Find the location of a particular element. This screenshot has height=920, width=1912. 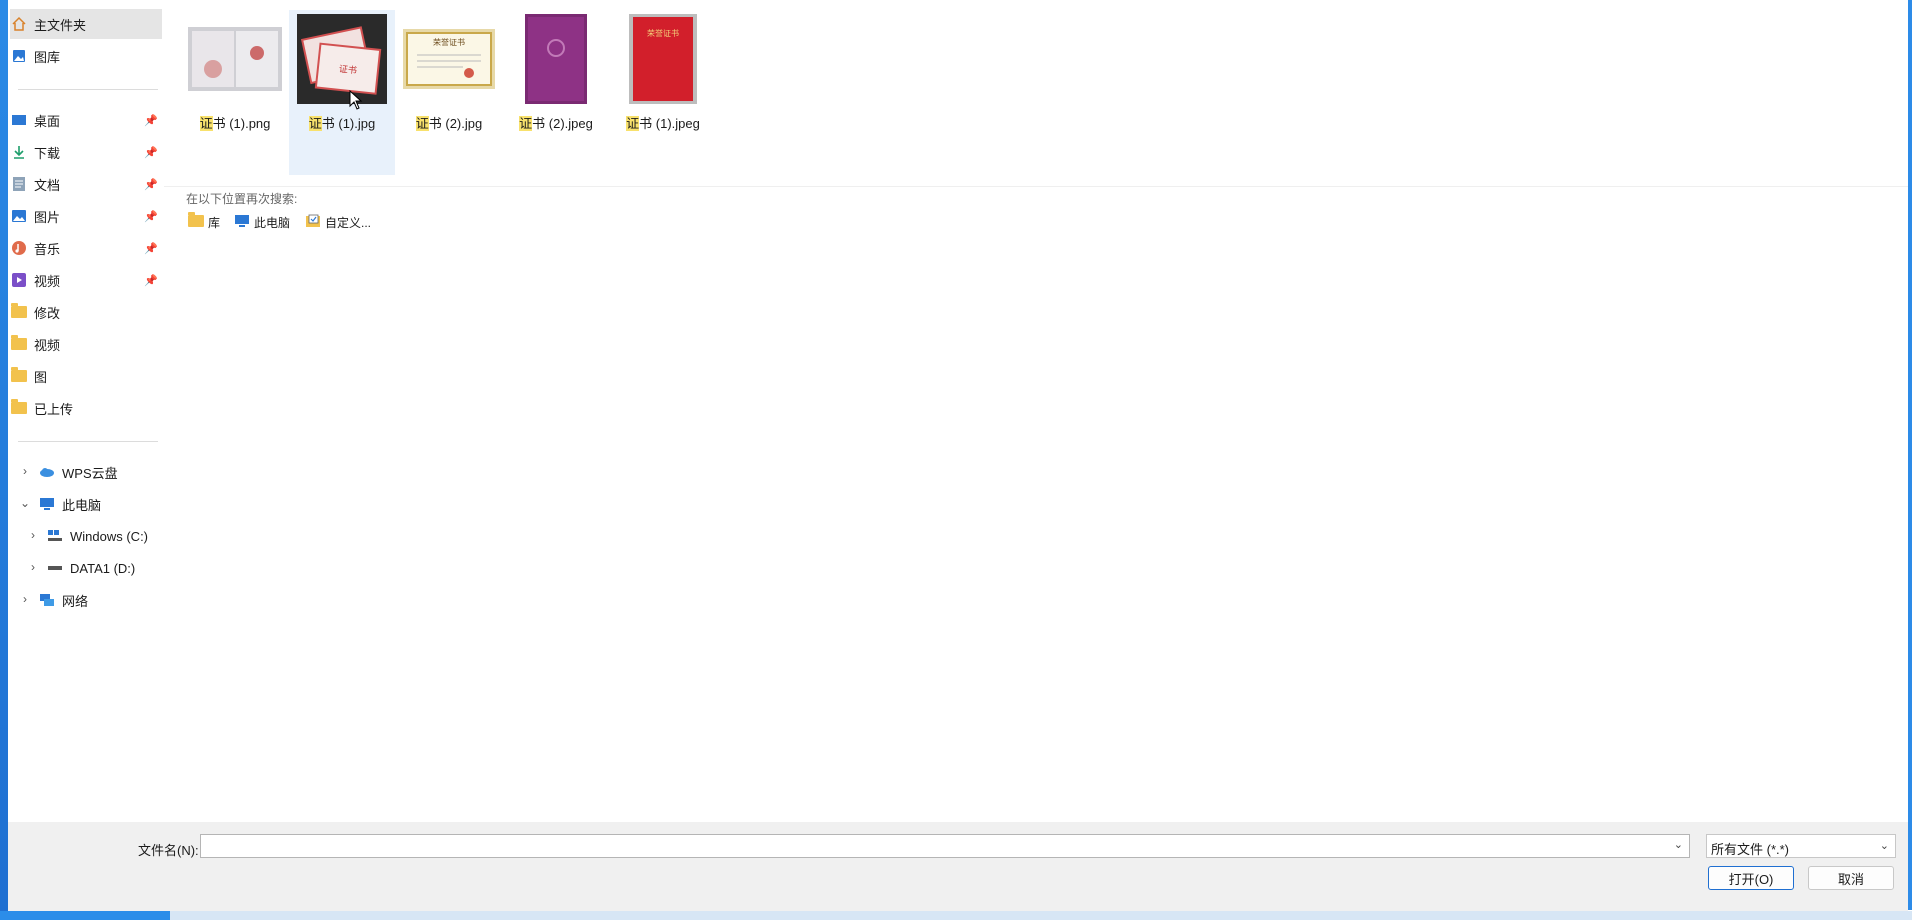

nav-desktop: 桌面 📌 is located at coordinates (86, 120).